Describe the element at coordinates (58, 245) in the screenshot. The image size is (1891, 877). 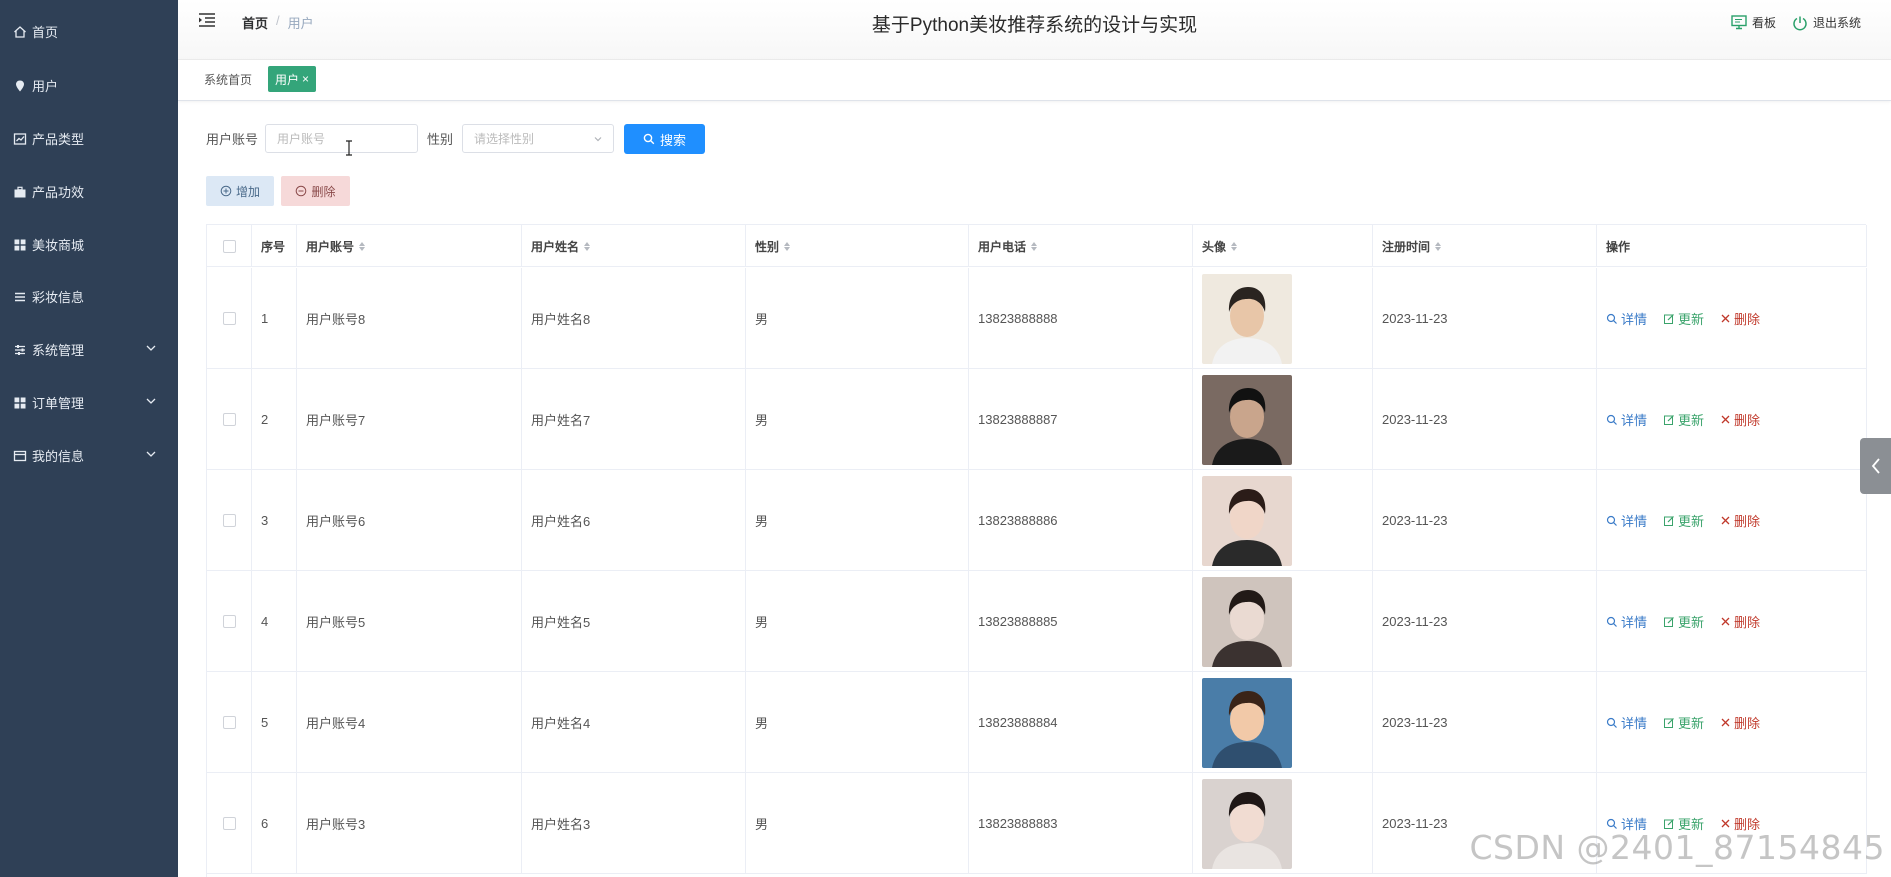
I see `sidebar-item-label: 美妆商城` at that location.